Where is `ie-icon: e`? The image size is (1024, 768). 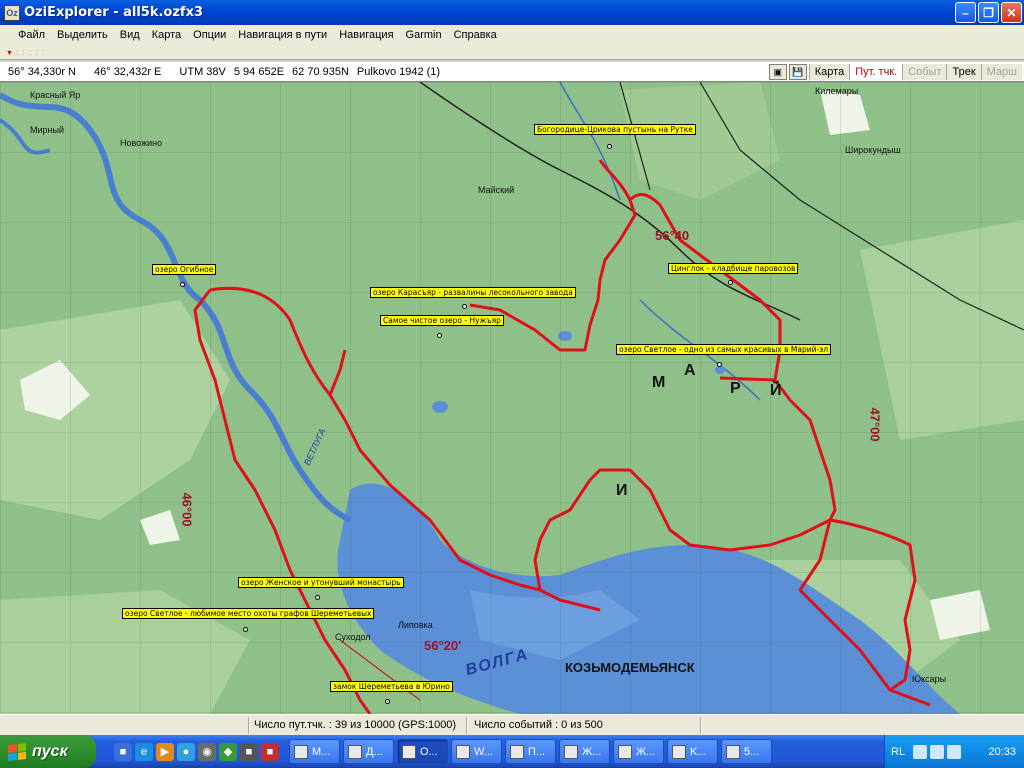
ie-icon: e is located at coordinates (144, 751).